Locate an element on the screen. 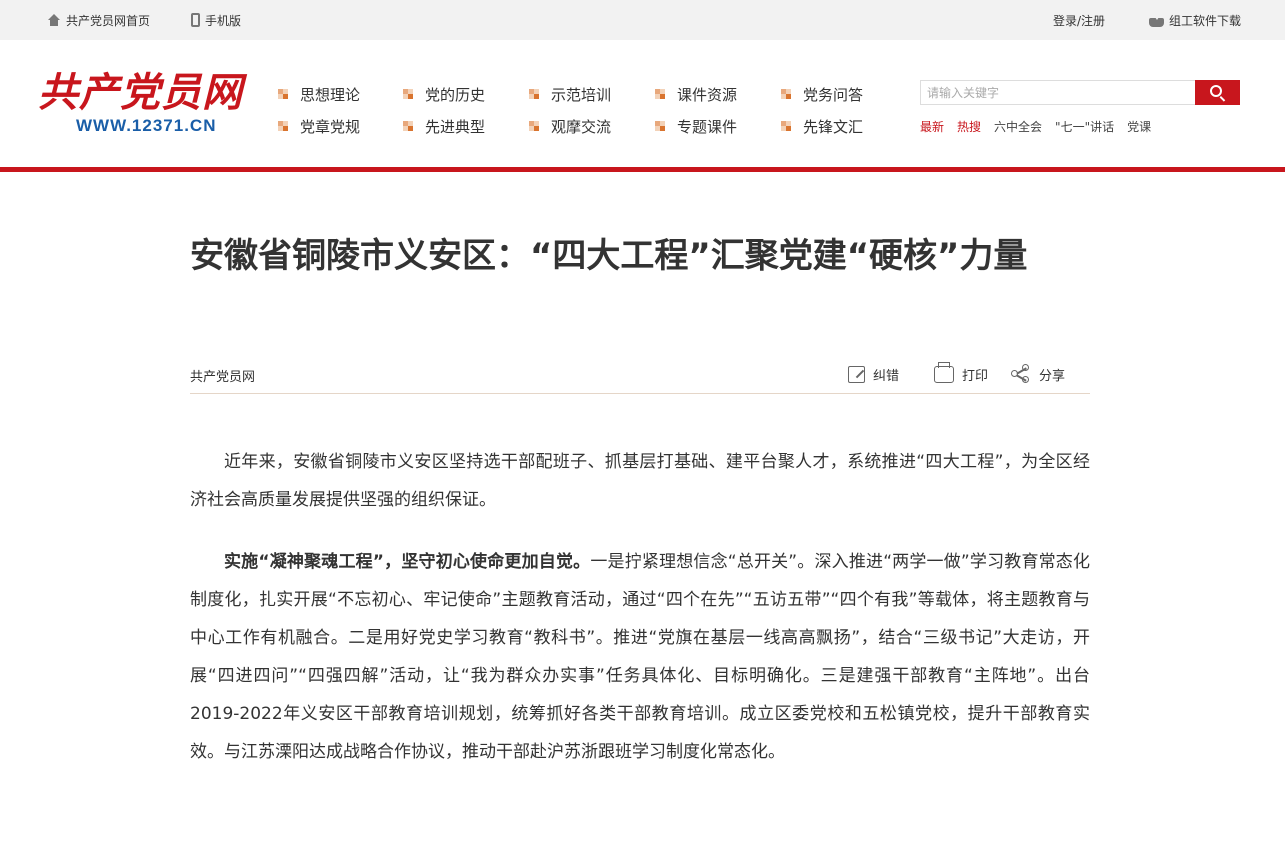 The image size is (1285, 849). nav-item-peixun: 示范培训 is located at coordinates (570, 94).